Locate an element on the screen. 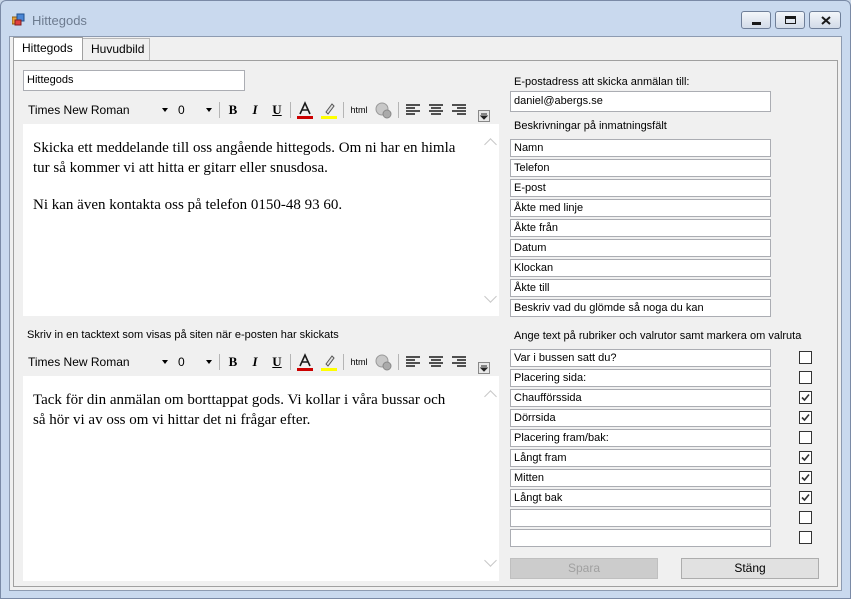 This screenshot has height=599, width=851. message-editor-scrollbar is located at coordinates (490, 220).